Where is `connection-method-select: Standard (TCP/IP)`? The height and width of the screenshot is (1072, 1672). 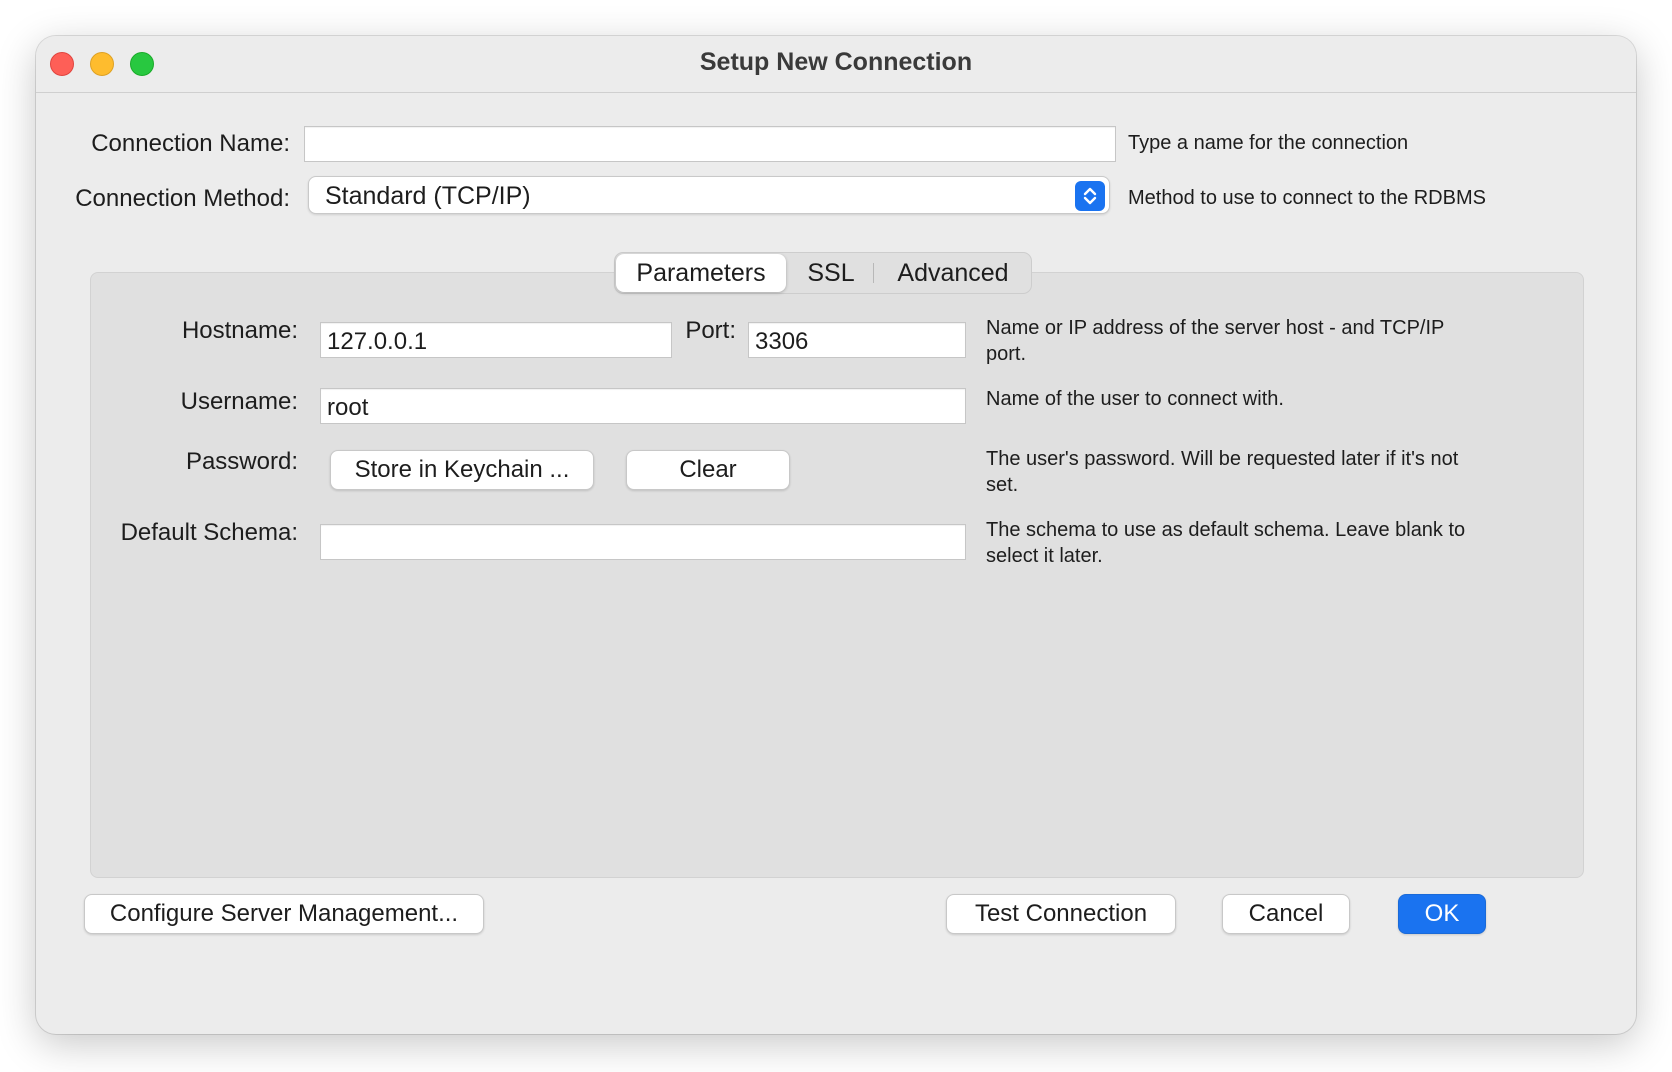 connection-method-select: Standard (TCP/IP) is located at coordinates (709, 195).